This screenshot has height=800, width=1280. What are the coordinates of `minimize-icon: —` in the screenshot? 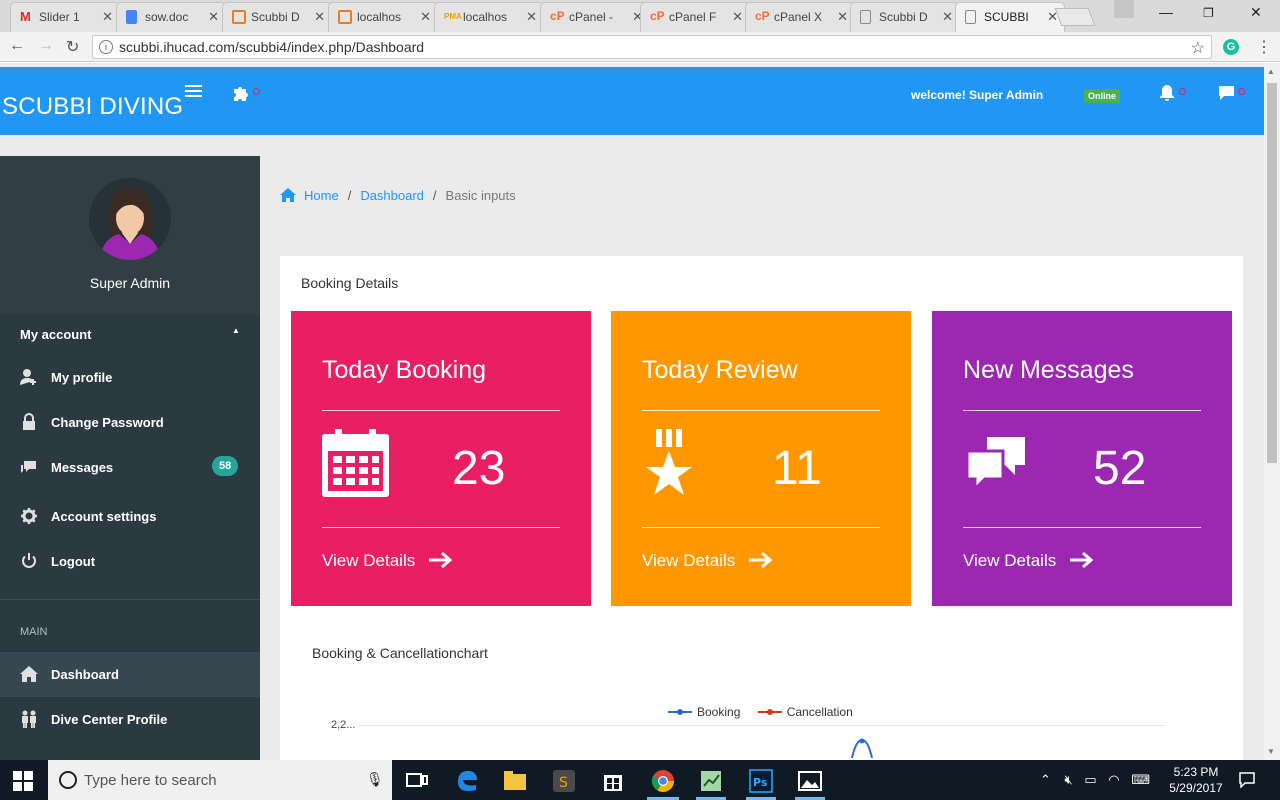 It's located at (1166, 12).